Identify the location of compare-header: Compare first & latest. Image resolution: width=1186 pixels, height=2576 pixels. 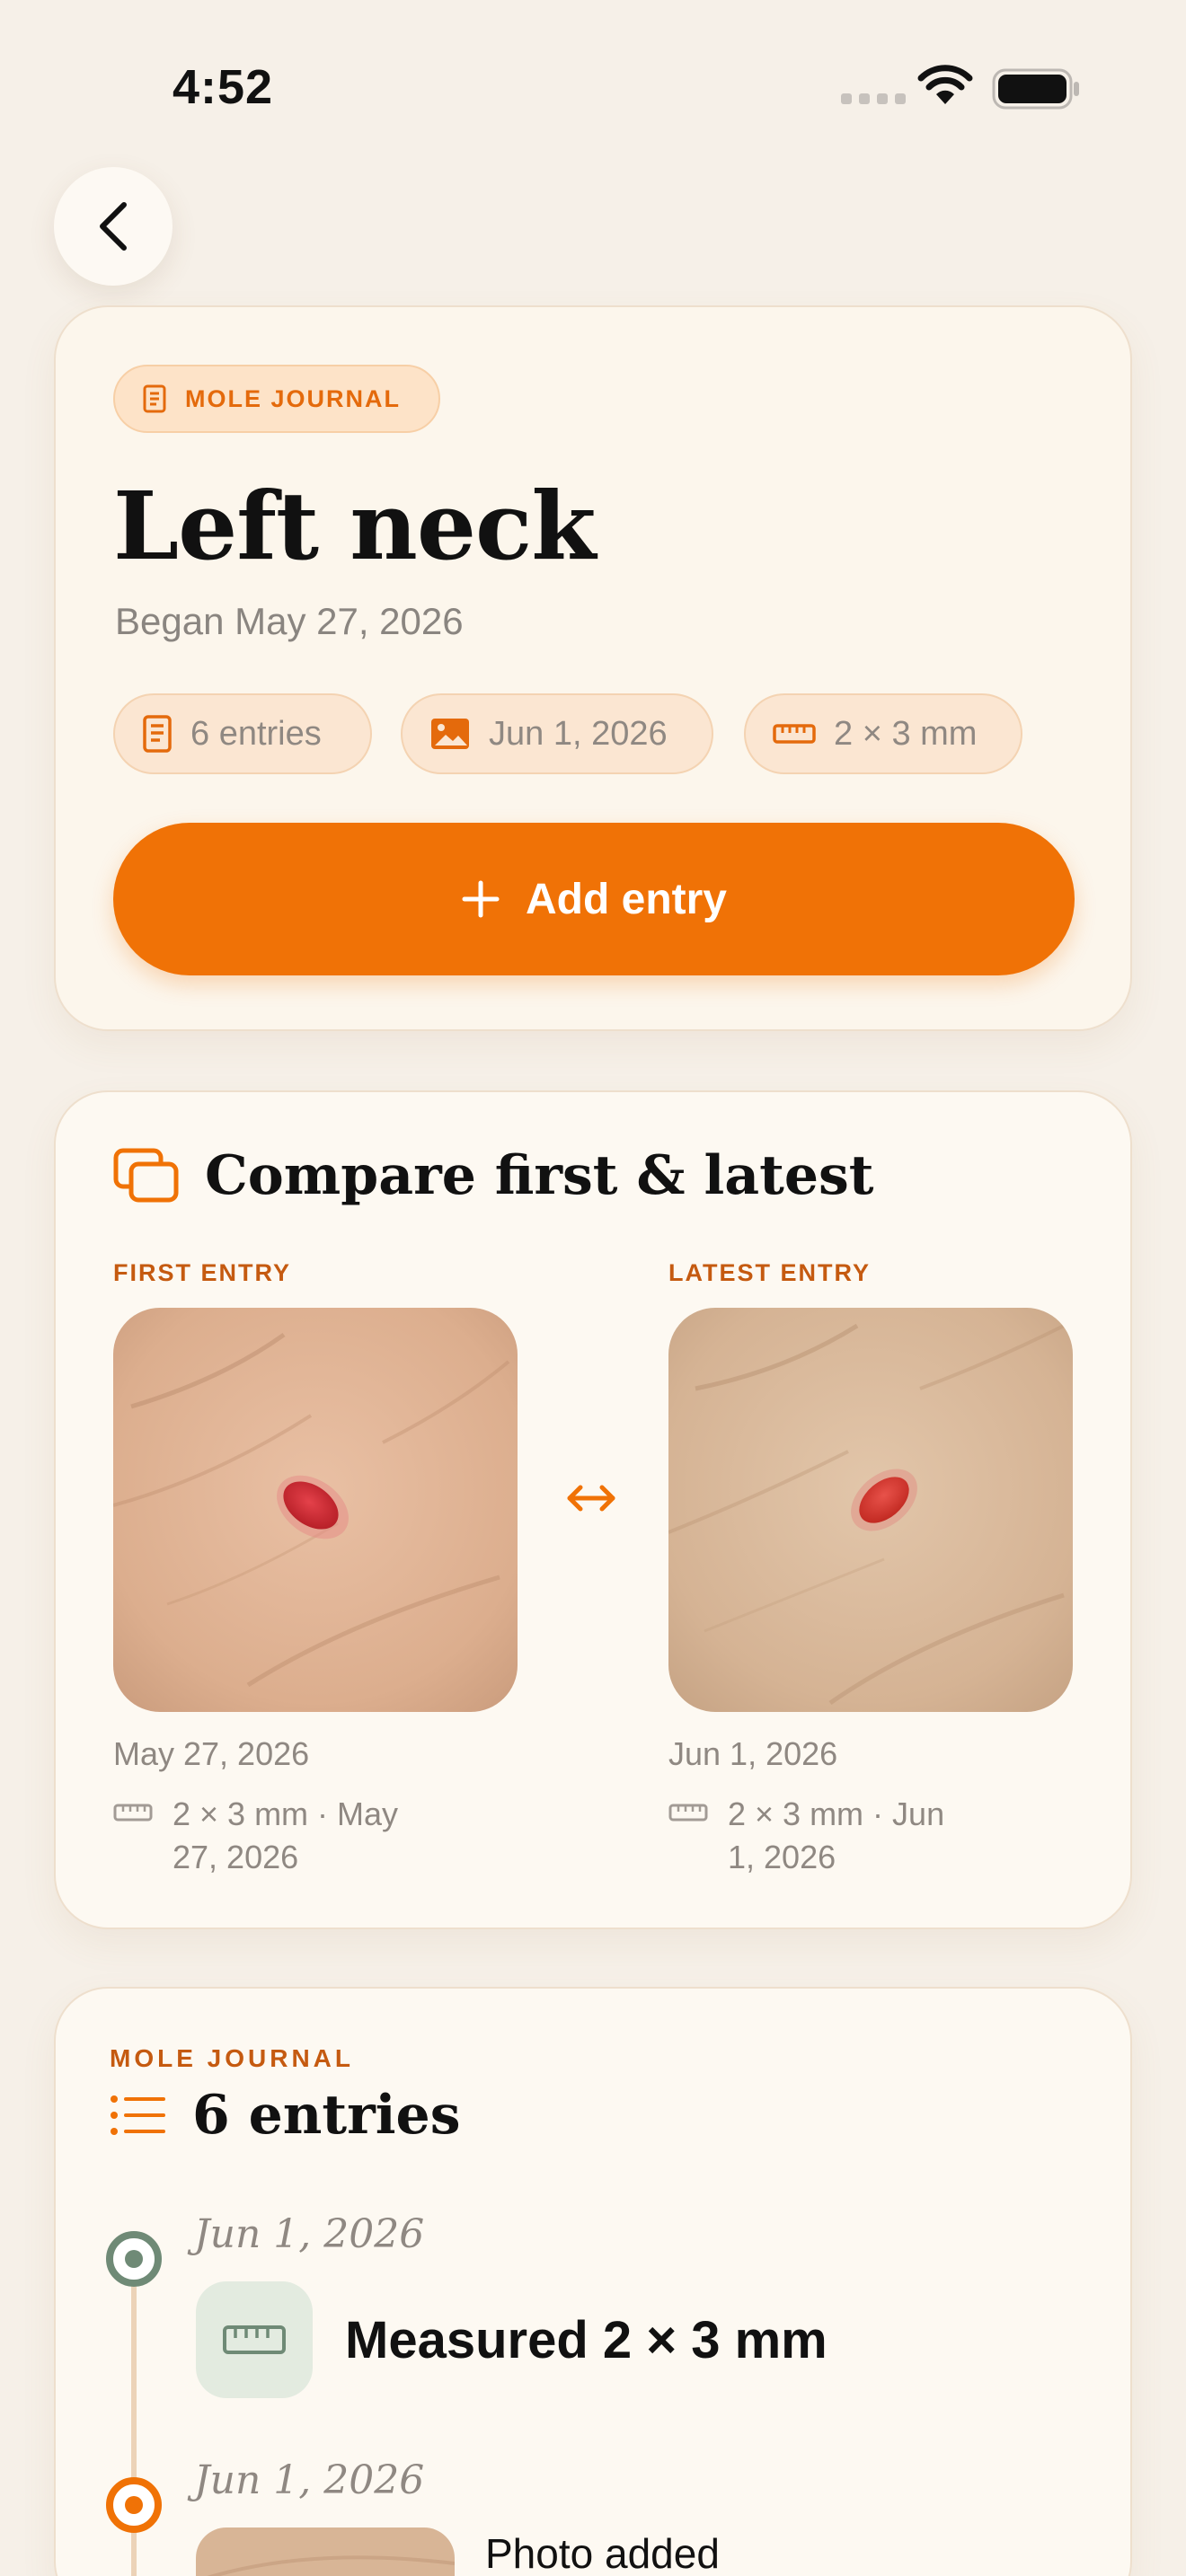
(493, 1175).